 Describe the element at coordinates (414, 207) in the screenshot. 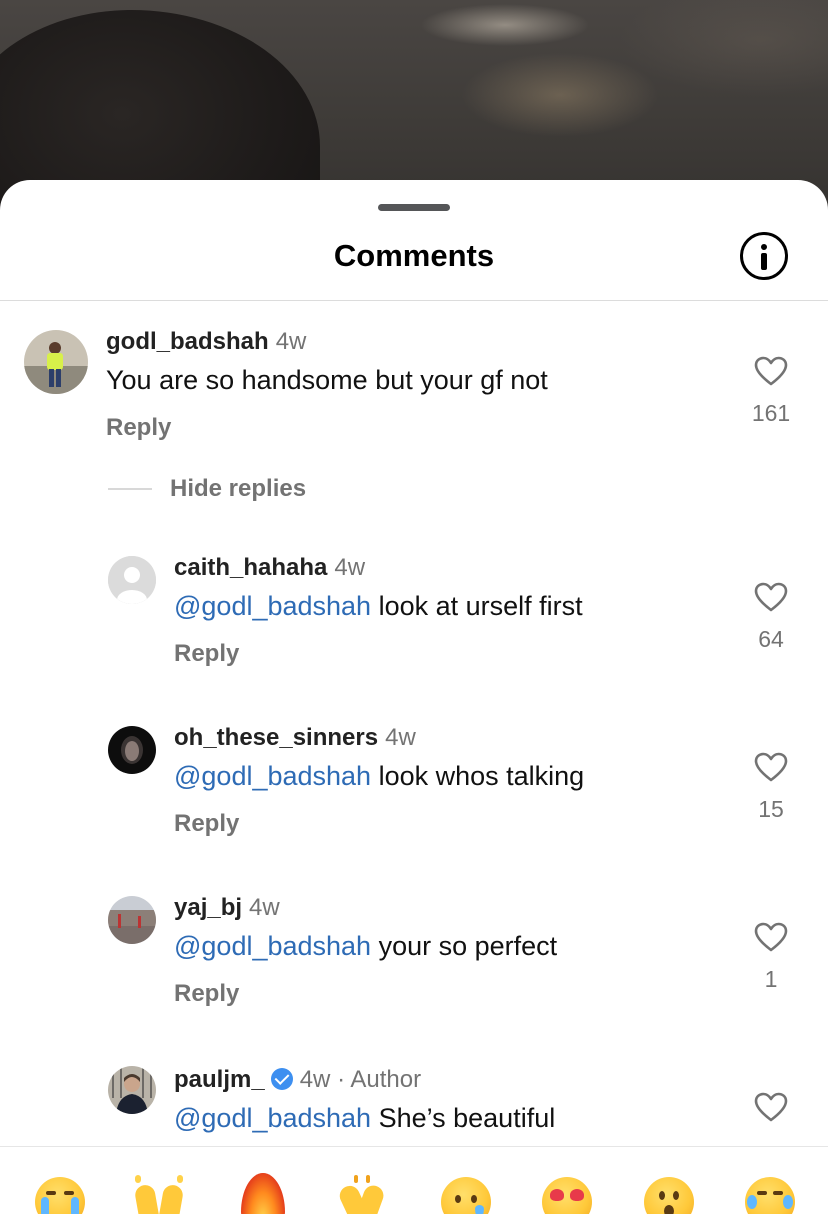

I see `sheet-grabber` at that location.